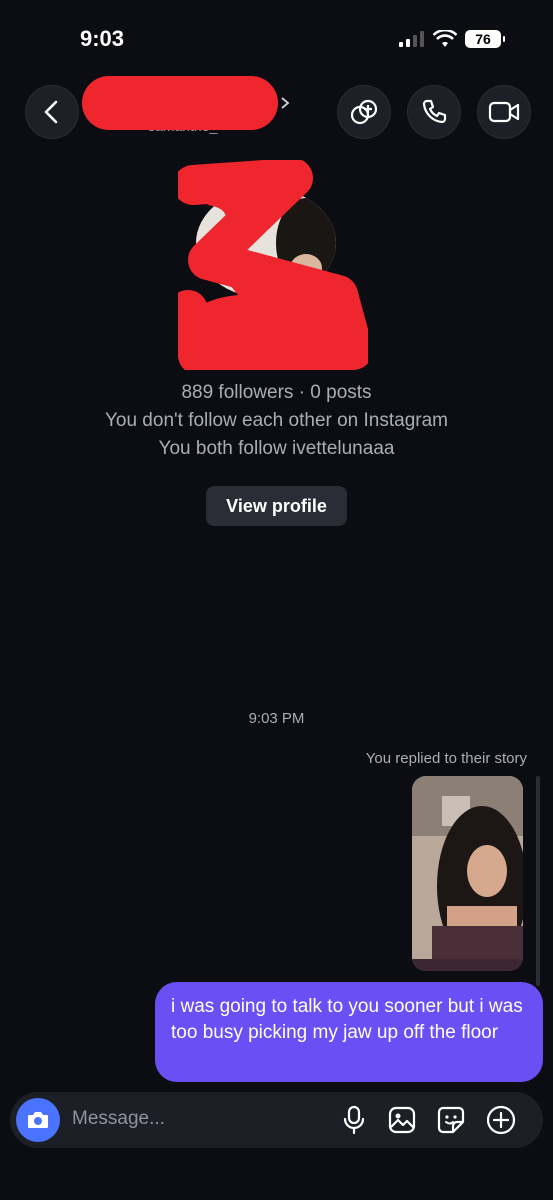  What do you see at coordinates (446, 758) in the screenshot?
I see `story-reply-label: You replied to their story` at bounding box center [446, 758].